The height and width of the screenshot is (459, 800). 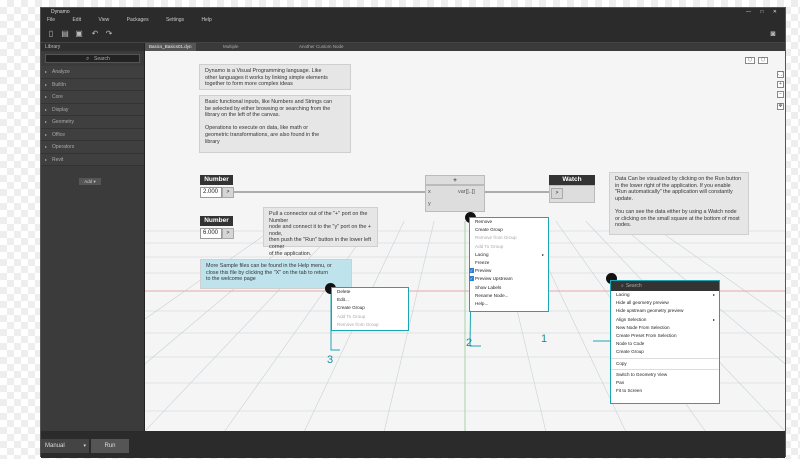 What do you see at coordinates (469, 343) in the screenshot?
I see `callout-label-2: 2` at bounding box center [469, 343].